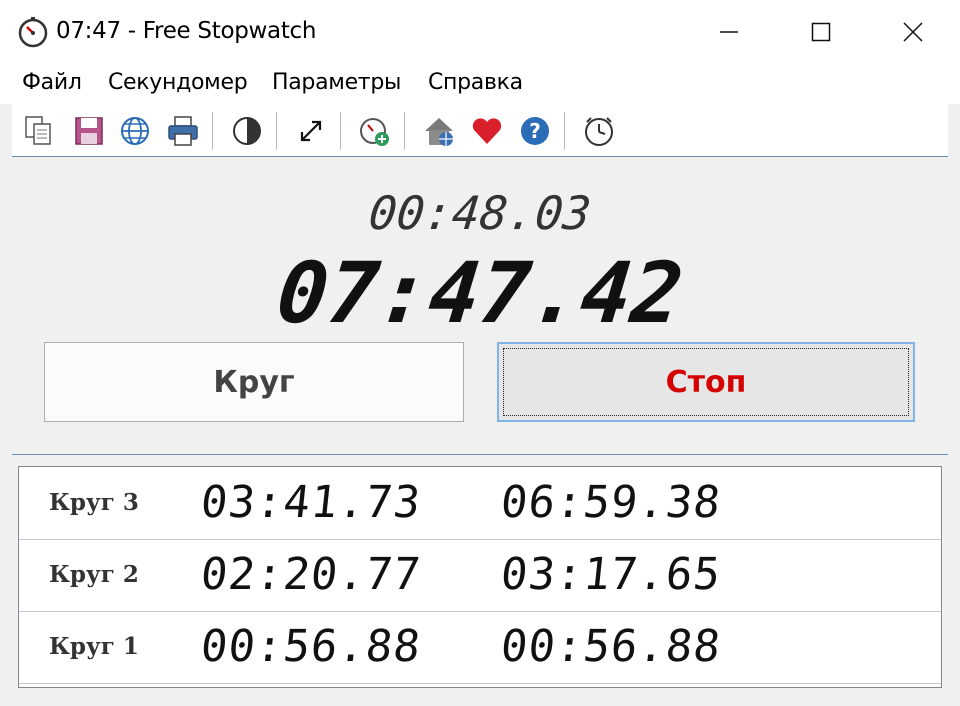 The width and height of the screenshot is (960, 706). What do you see at coordinates (94, 574) in the screenshot?
I see `lap-label: Круг 2` at bounding box center [94, 574].